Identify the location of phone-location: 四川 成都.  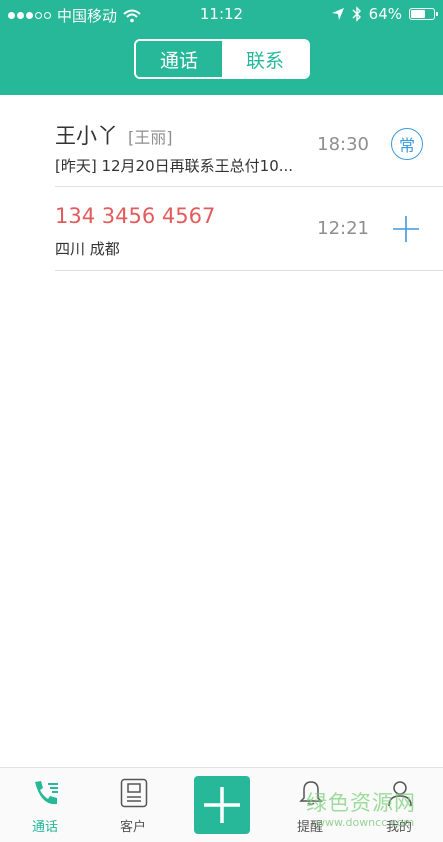
(87, 249).